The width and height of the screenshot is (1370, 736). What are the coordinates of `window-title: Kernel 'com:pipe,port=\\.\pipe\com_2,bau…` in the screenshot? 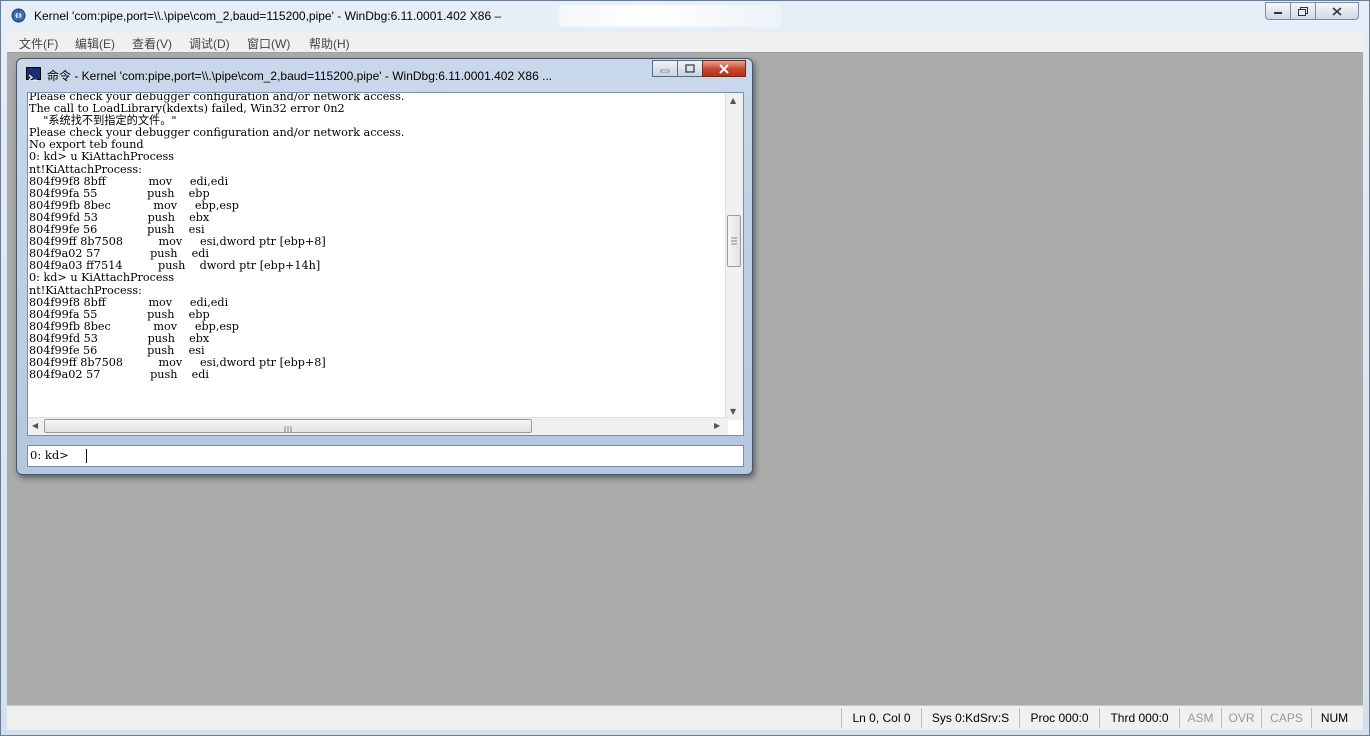 It's located at (268, 16).